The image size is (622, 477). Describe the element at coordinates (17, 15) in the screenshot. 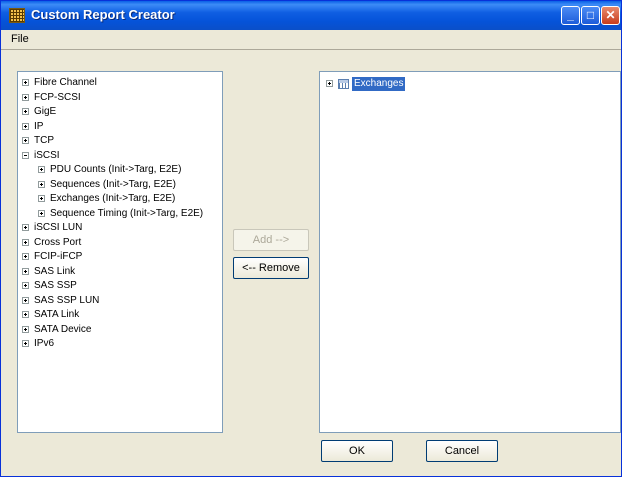

I see `app-icon` at that location.